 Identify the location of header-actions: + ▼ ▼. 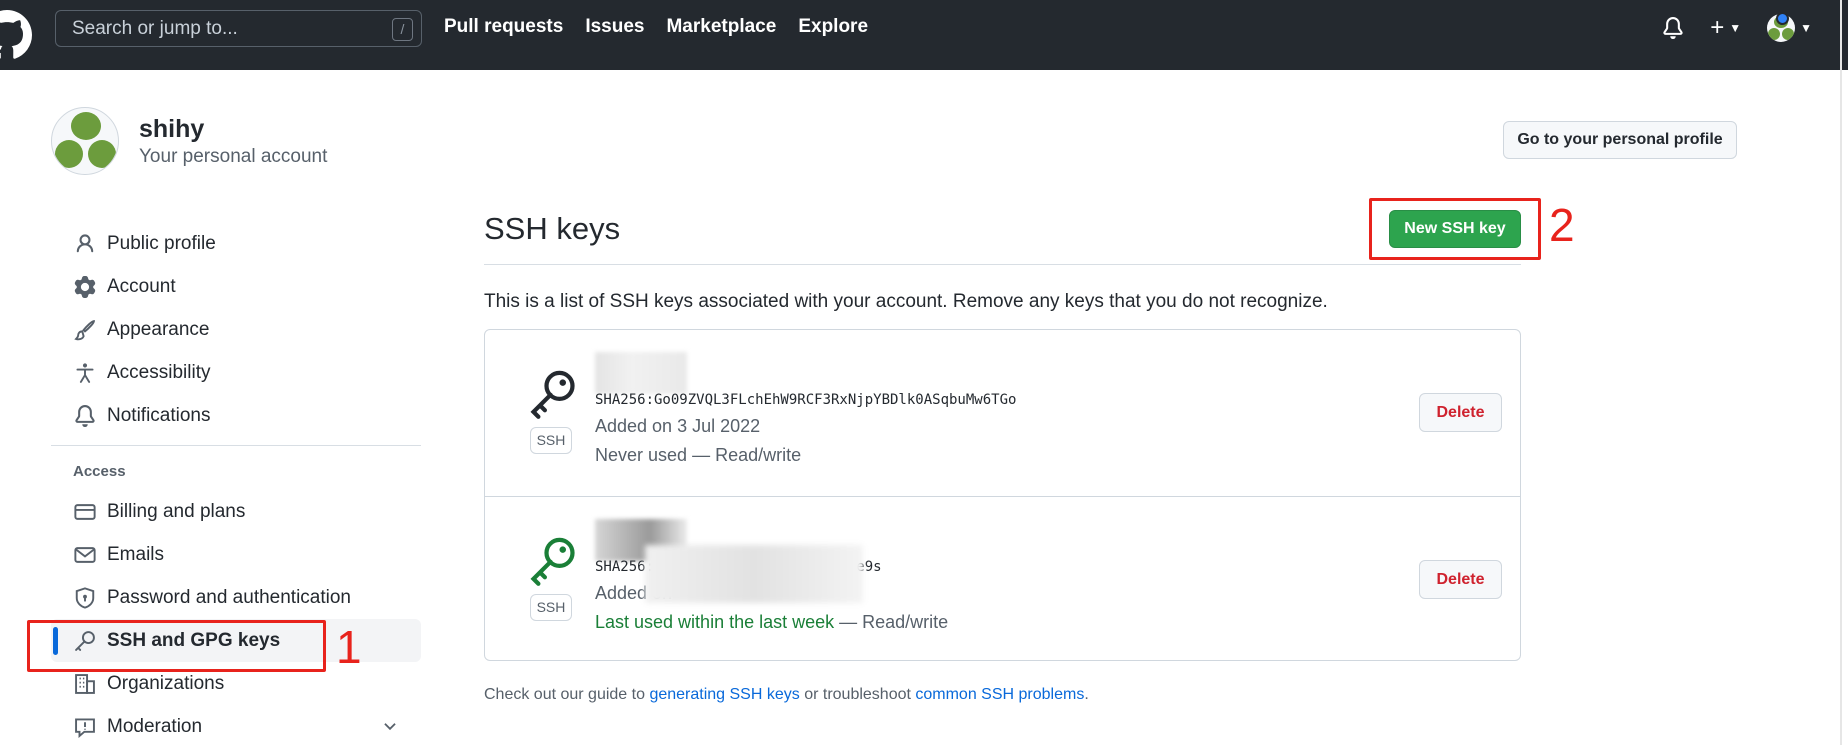
(1737, 28).